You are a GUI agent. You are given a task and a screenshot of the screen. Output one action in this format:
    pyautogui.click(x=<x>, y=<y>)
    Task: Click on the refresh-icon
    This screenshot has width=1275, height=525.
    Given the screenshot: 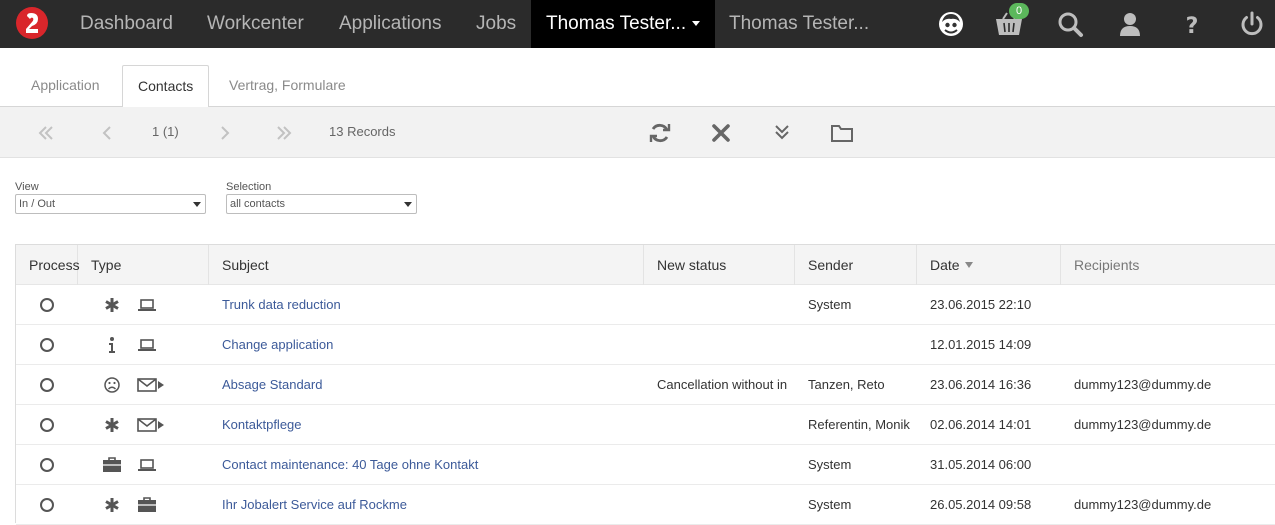 What is the action you would take?
    pyautogui.click(x=660, y=133)
    